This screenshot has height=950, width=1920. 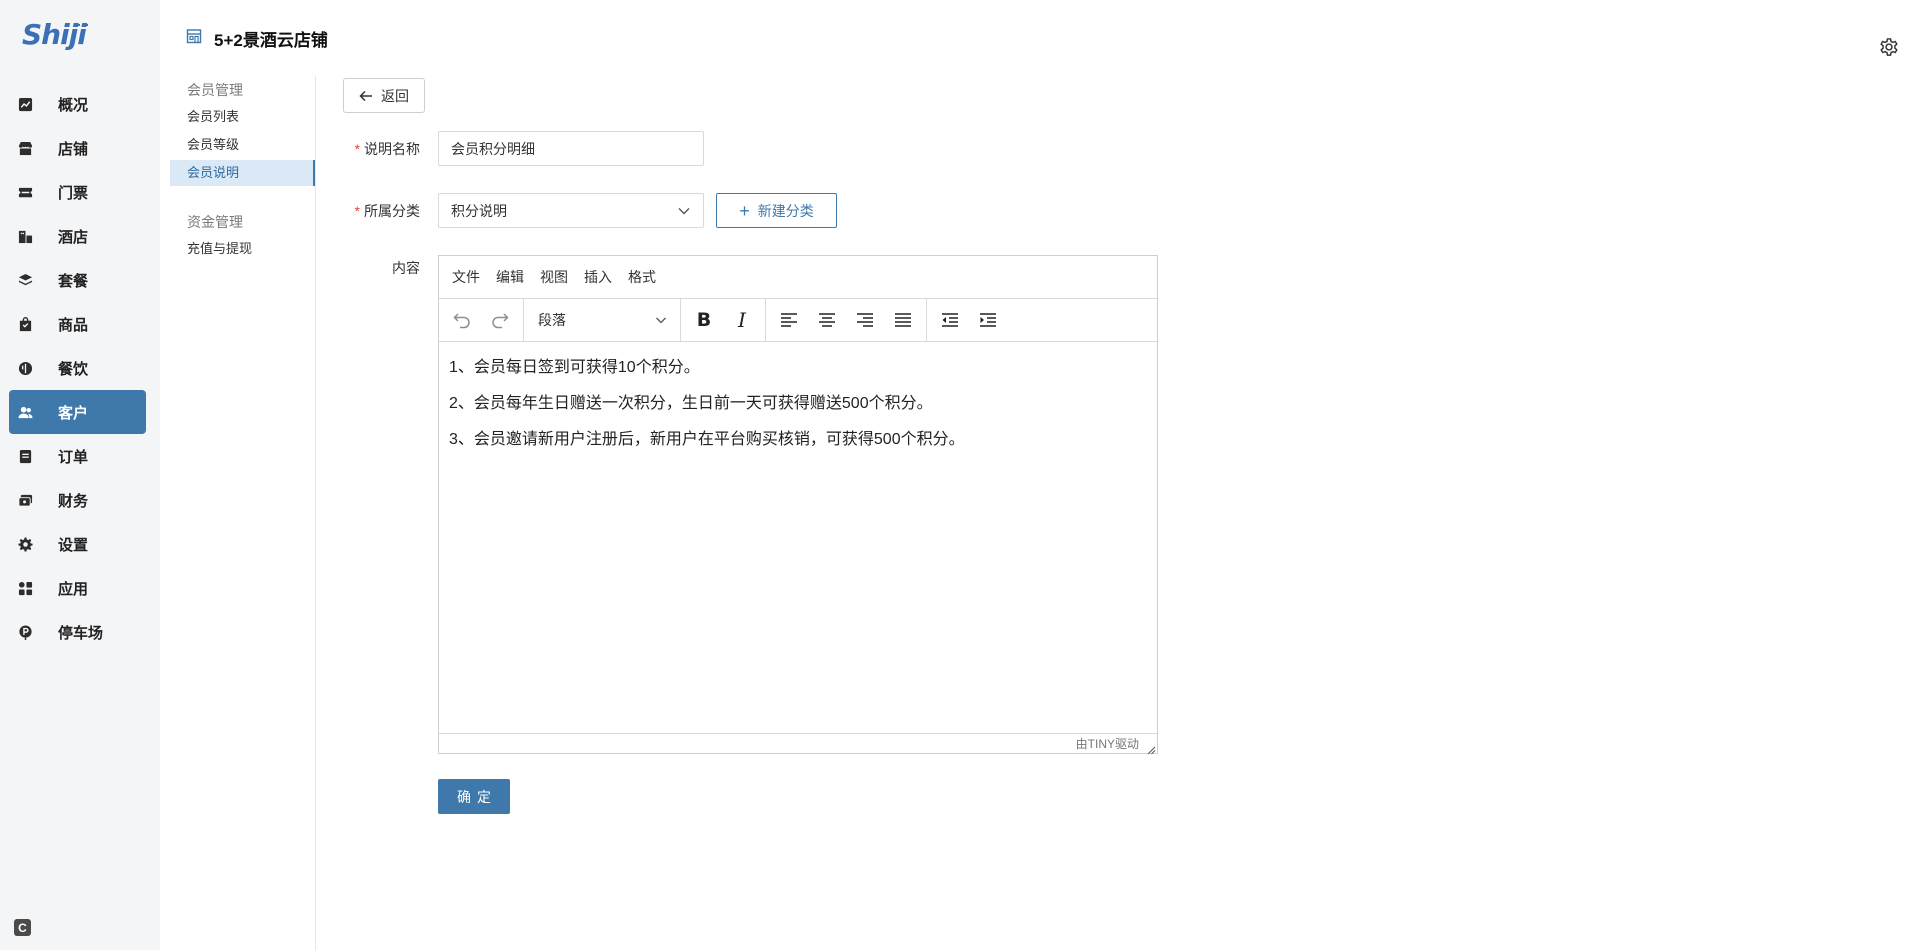 What do you see at coordinates (271, 40) in the screenshot?
I see `page-title: 5+2景酒云店铺` at bounding box center [271, 40].